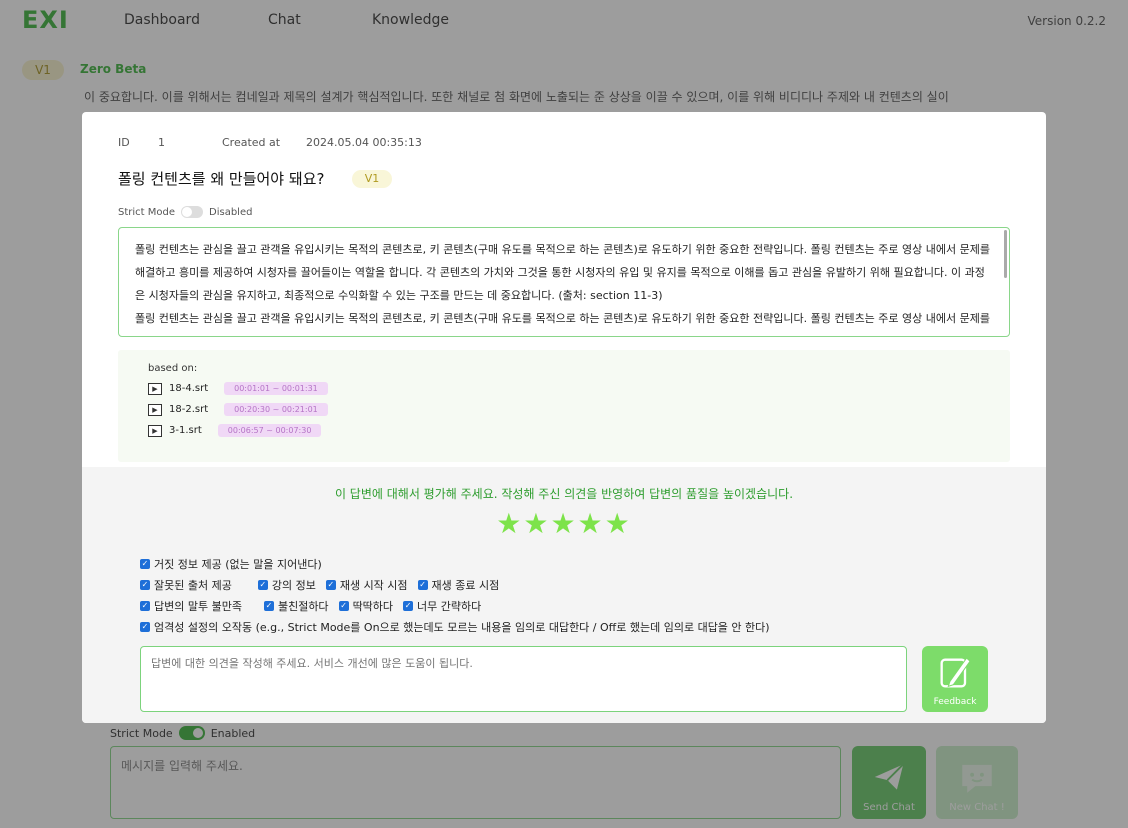 This screenshot has height=828, width=1128. I want to click on checkbox-lecture-info: ✓ 강의 정보, so click(286, 585).